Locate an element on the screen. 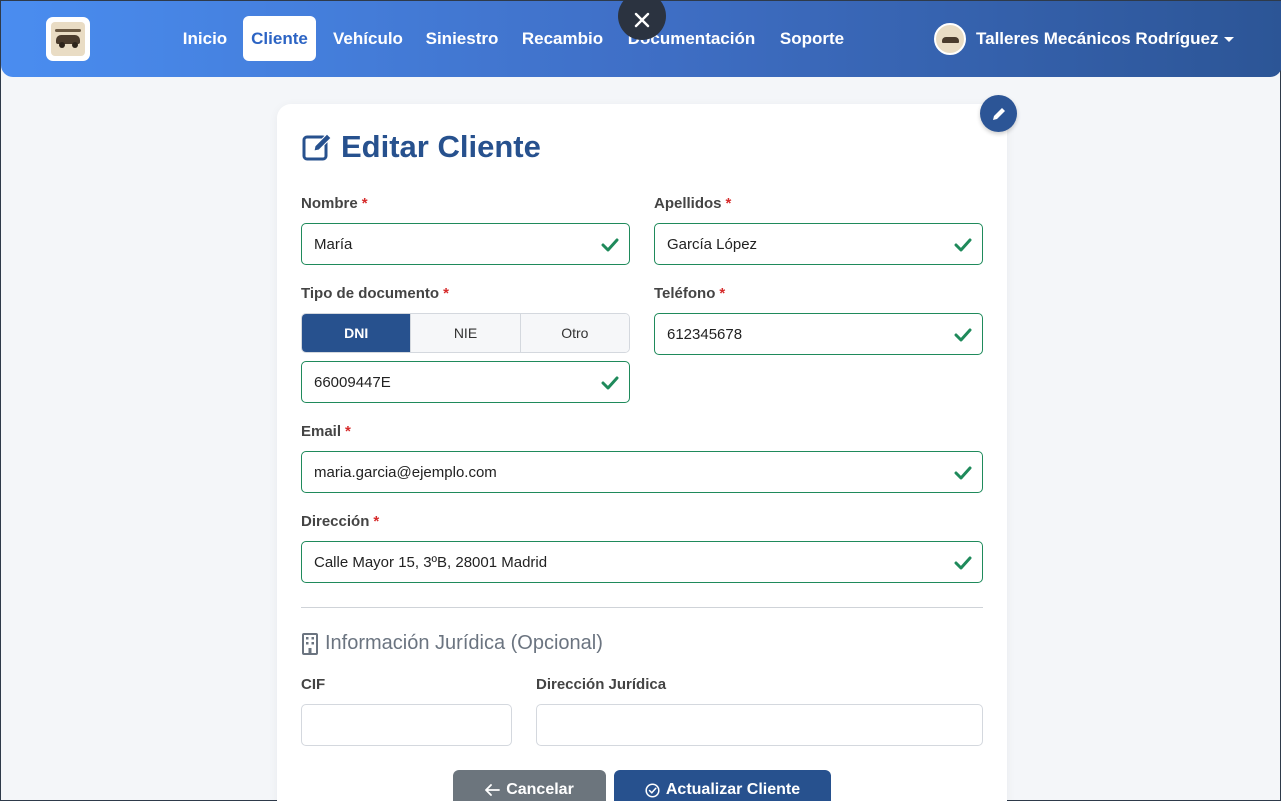 Image resolution: width=1281 pixels, height=801 pixels. telefono-label: Teléfono * is located at coordinates (690, 293).